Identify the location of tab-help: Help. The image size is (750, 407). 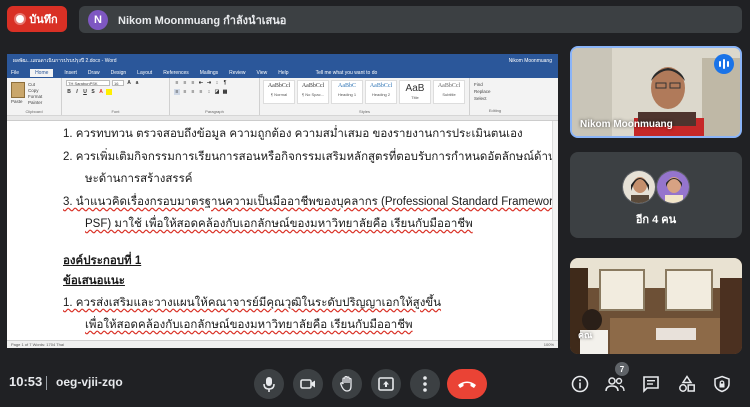
(283, 73).